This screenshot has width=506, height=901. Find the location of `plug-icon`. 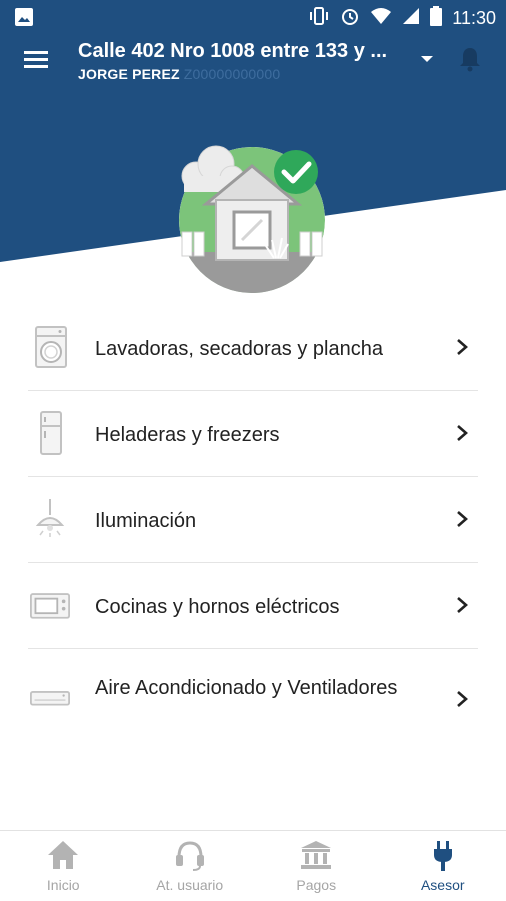

plug-icon is located at coordinates (443, 856).